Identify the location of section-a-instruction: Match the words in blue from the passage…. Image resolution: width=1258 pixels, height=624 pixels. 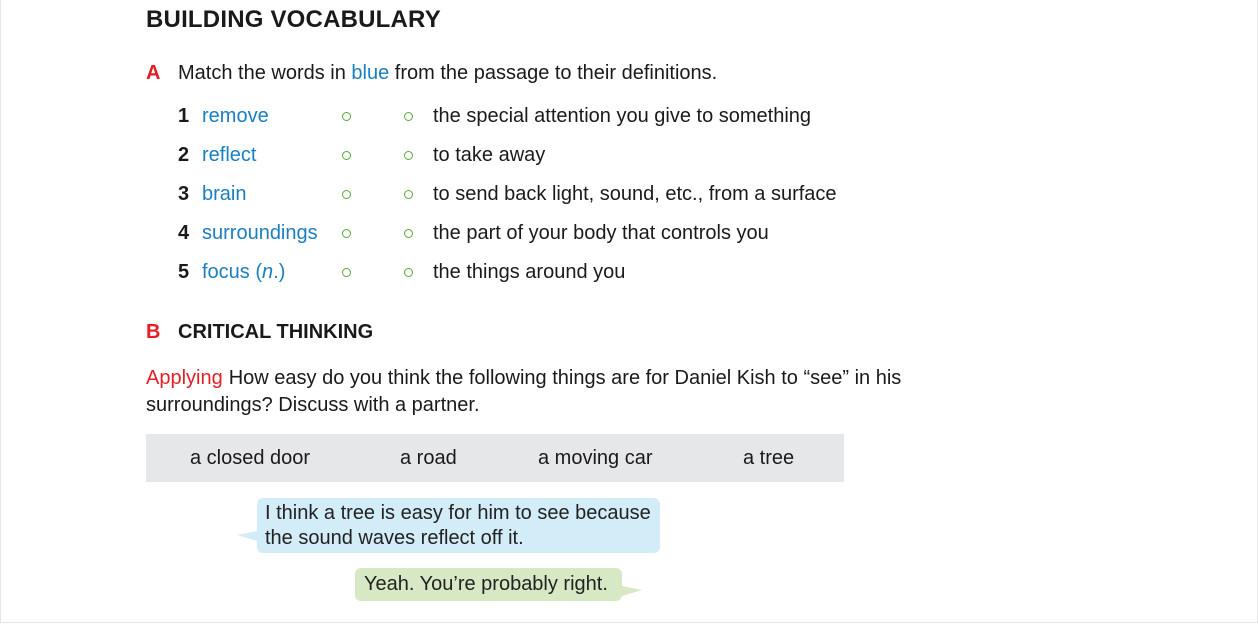
(447, 73).